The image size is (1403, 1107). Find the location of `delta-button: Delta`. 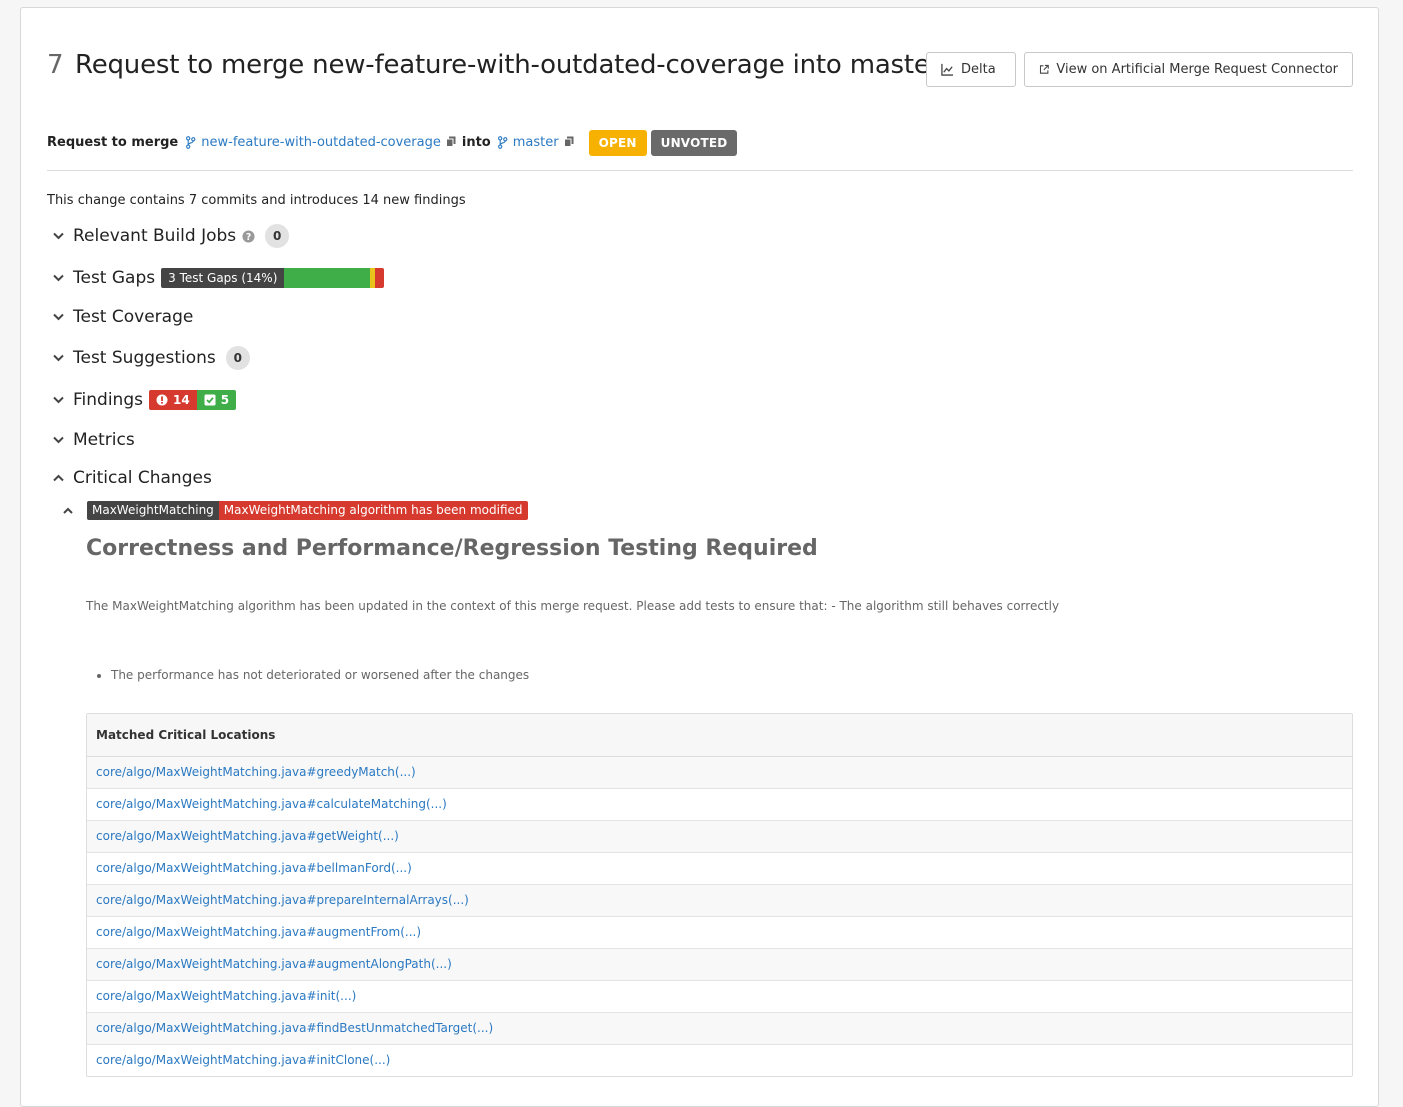

delta-button: Delta is located at coordinates (971, 69).